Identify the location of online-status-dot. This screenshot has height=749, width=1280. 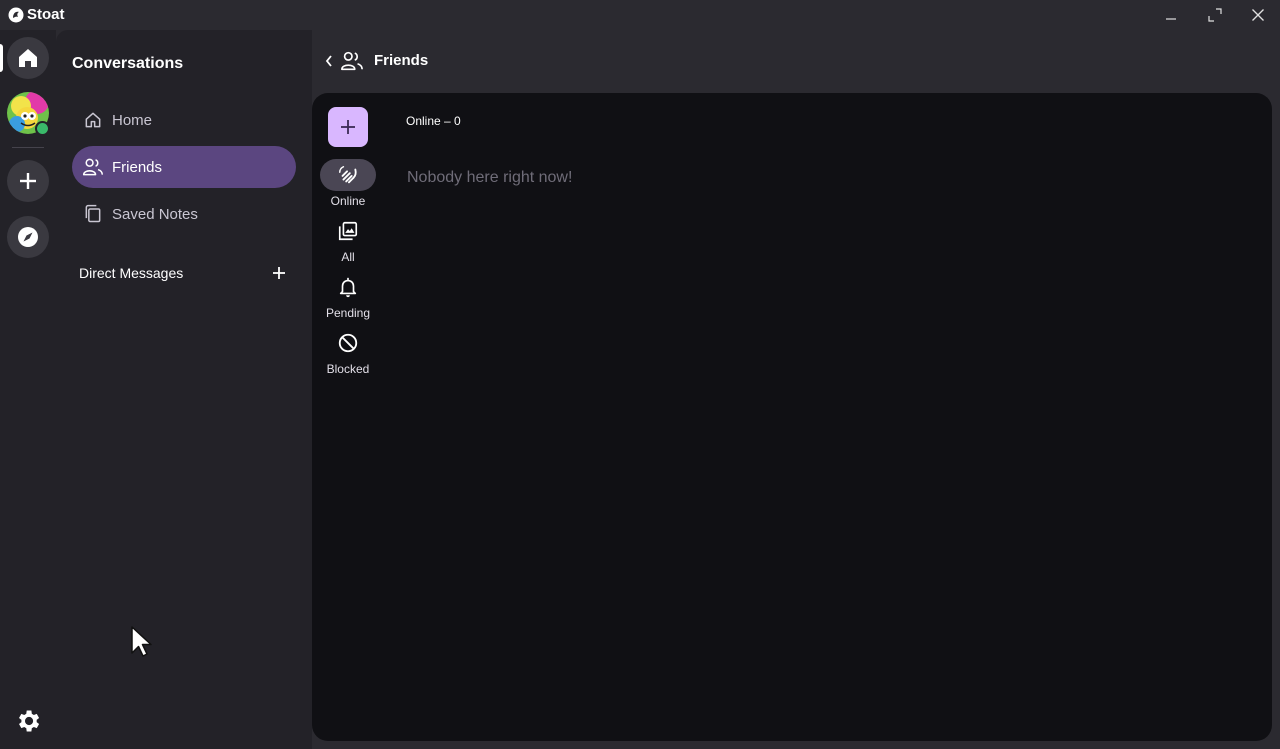
(42, 128).